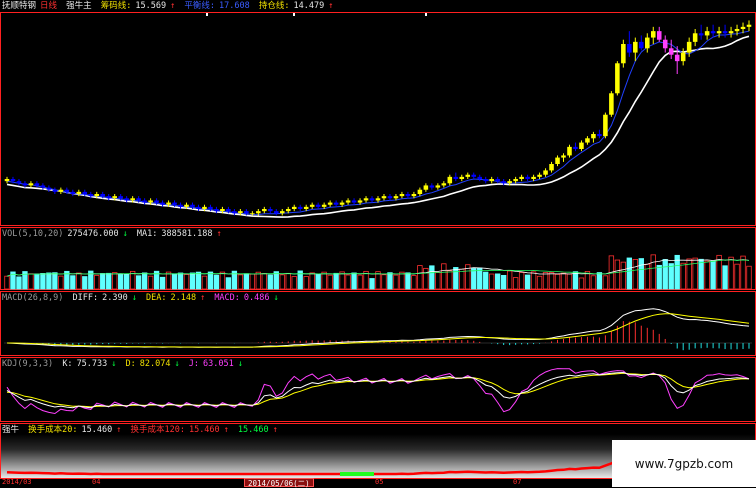  What do you see at coordinates (276, 298) in the screenshot?
I see `macd-arrow: ↓` at bounding box center [276, 298].